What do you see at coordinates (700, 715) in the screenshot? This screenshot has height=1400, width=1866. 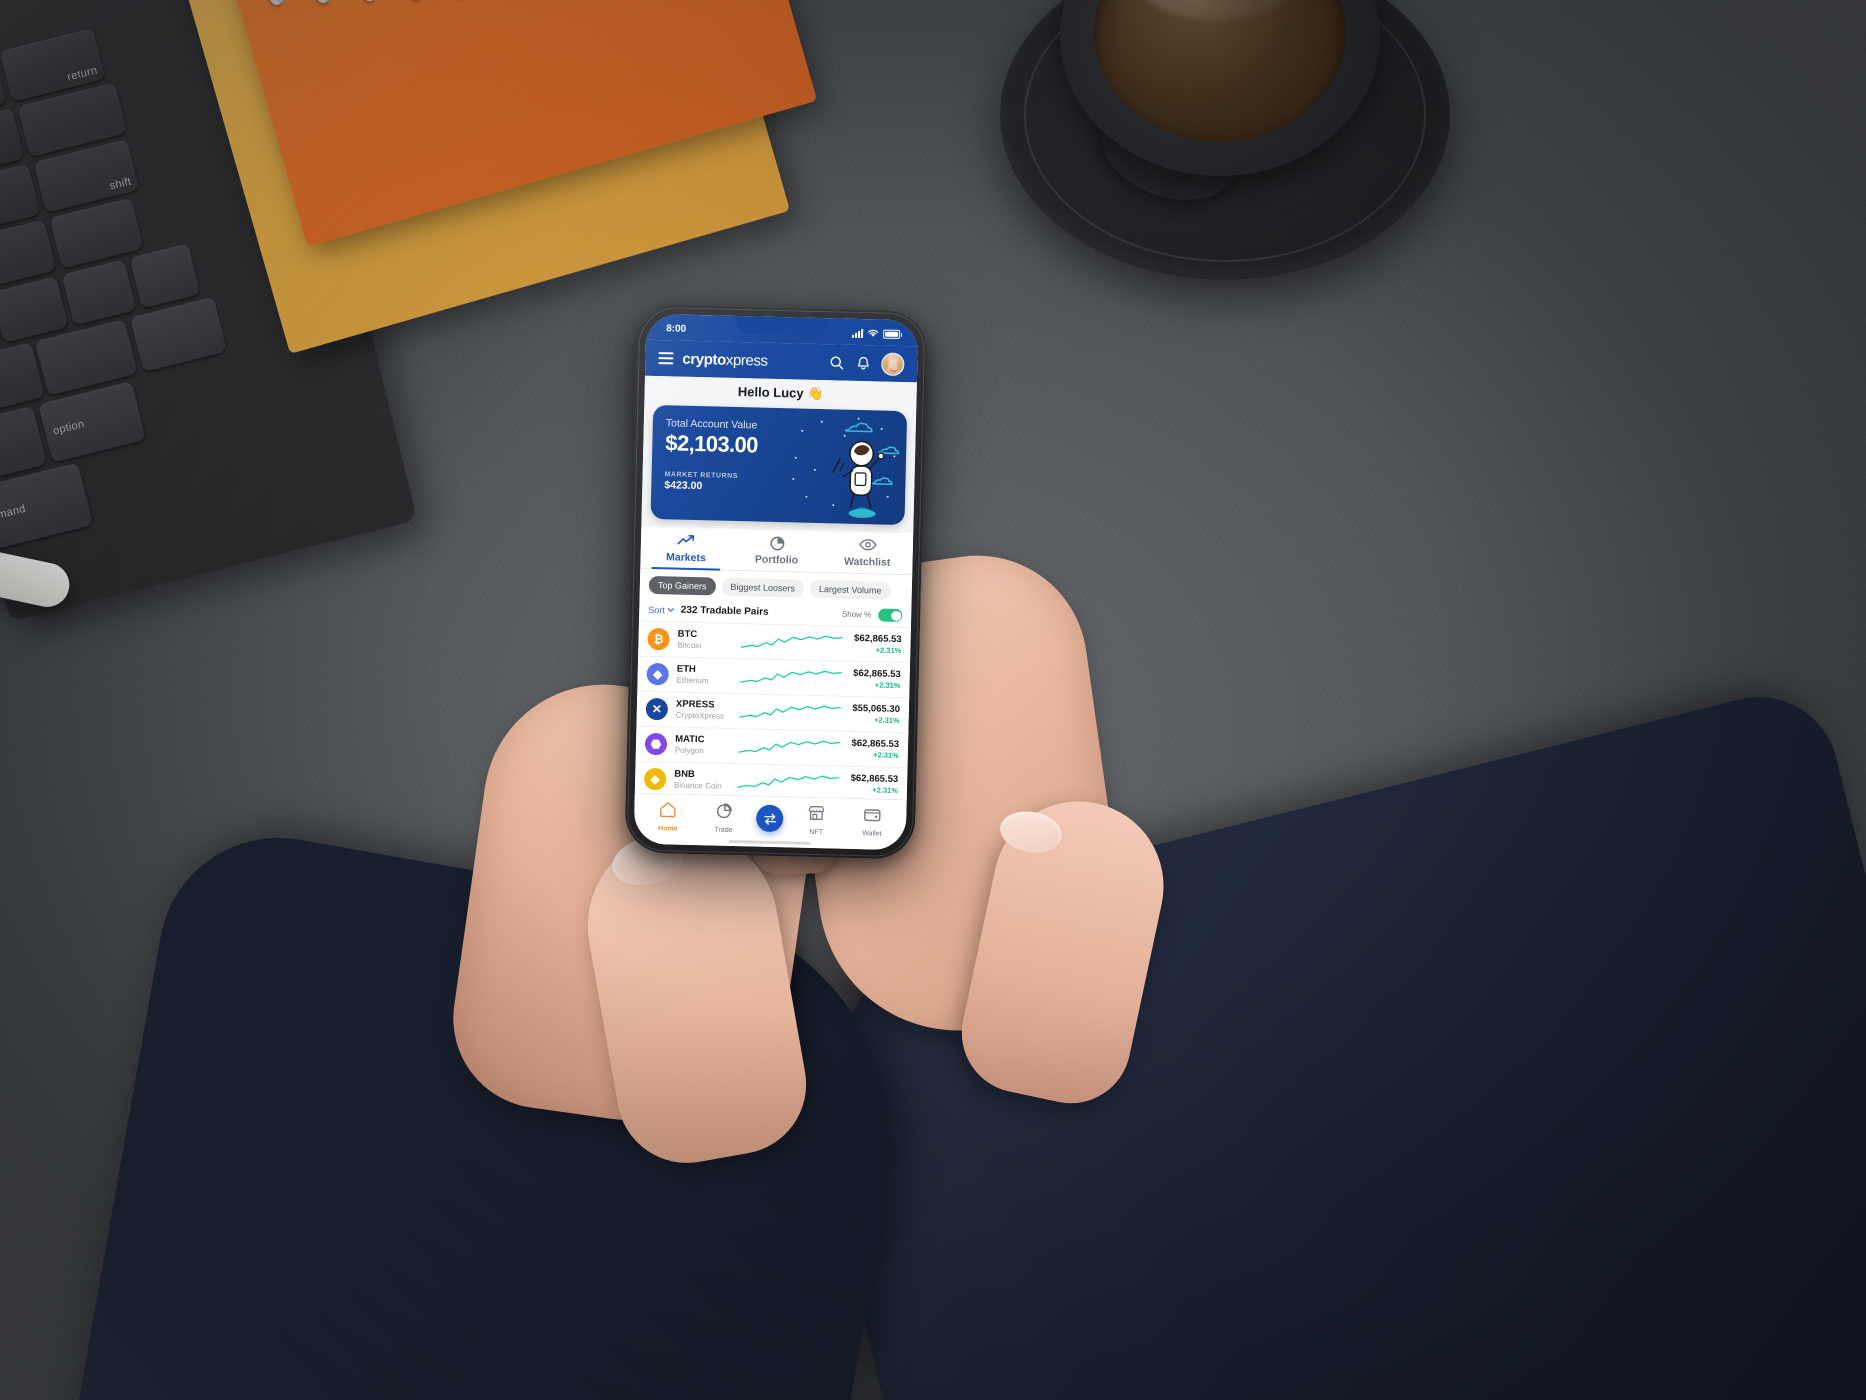 I see `coin-name: CryptoXpress` at bounding box center [700, 715].